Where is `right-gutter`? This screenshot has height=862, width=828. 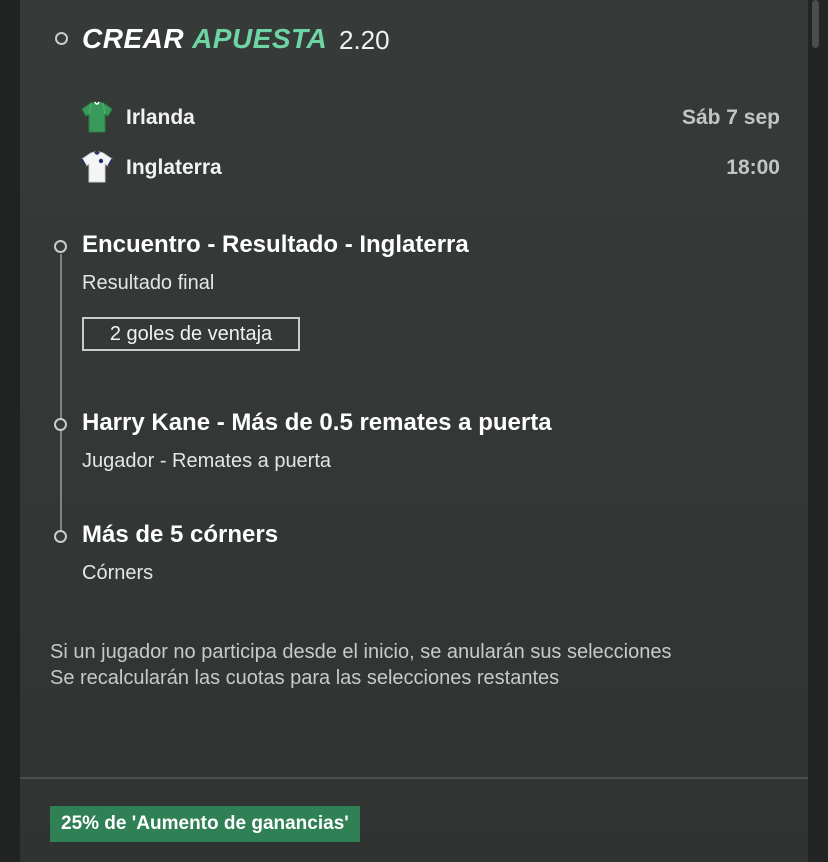 right-gutter is located at coordinates (818, 431).